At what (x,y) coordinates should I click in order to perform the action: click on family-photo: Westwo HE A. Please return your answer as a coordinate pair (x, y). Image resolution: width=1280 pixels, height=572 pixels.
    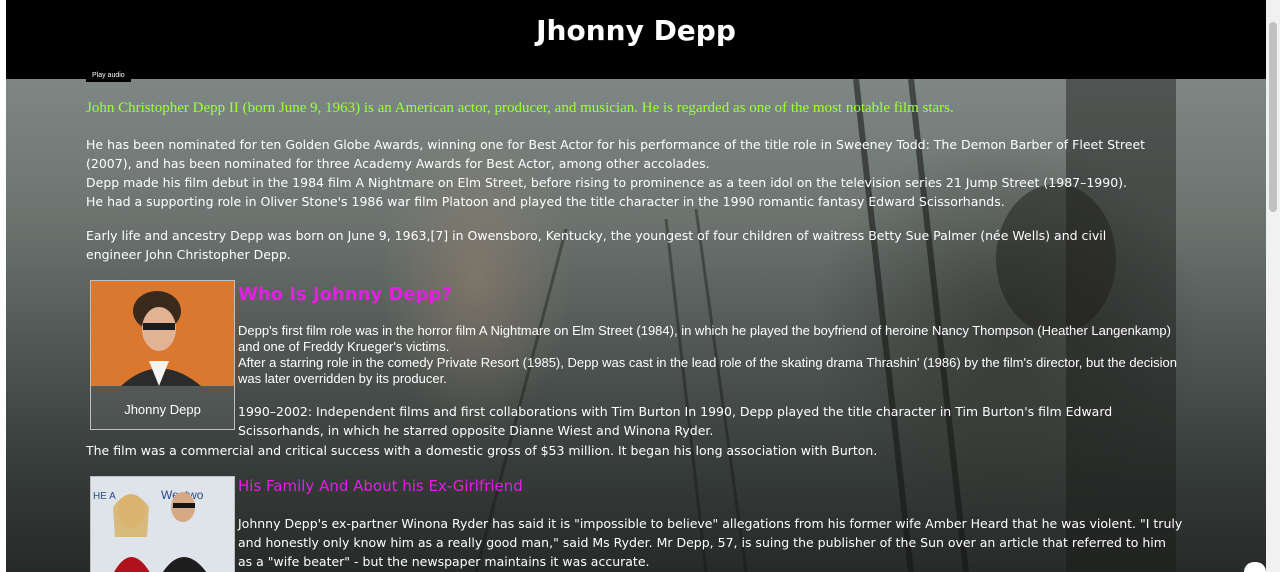
    Looking at the image, I should click on (162, 524).